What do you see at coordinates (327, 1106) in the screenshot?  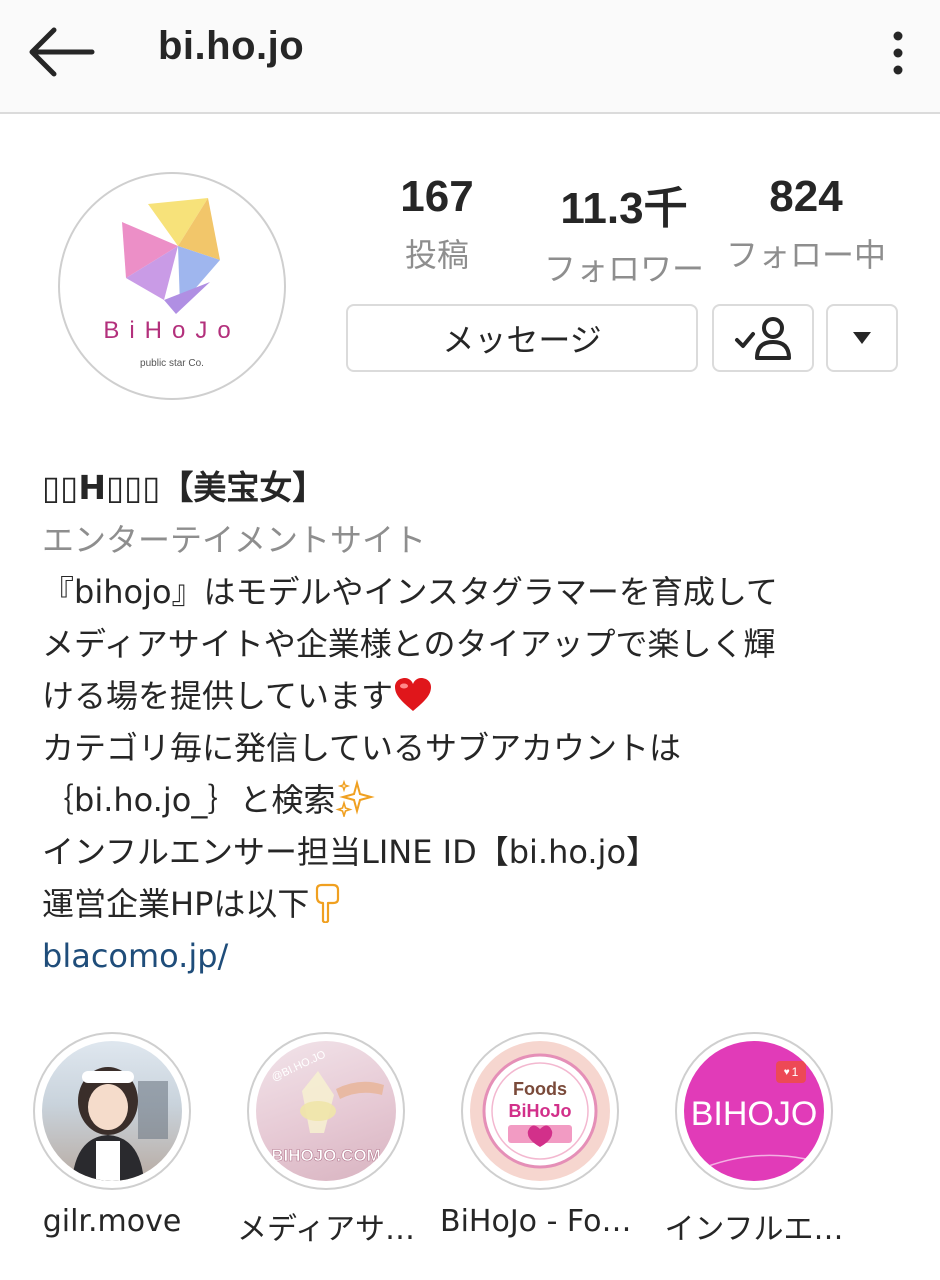 I see `drink-photo-icon: BIHOJO.COM @BI.HO.JO` at bounding box center [327, 1106].